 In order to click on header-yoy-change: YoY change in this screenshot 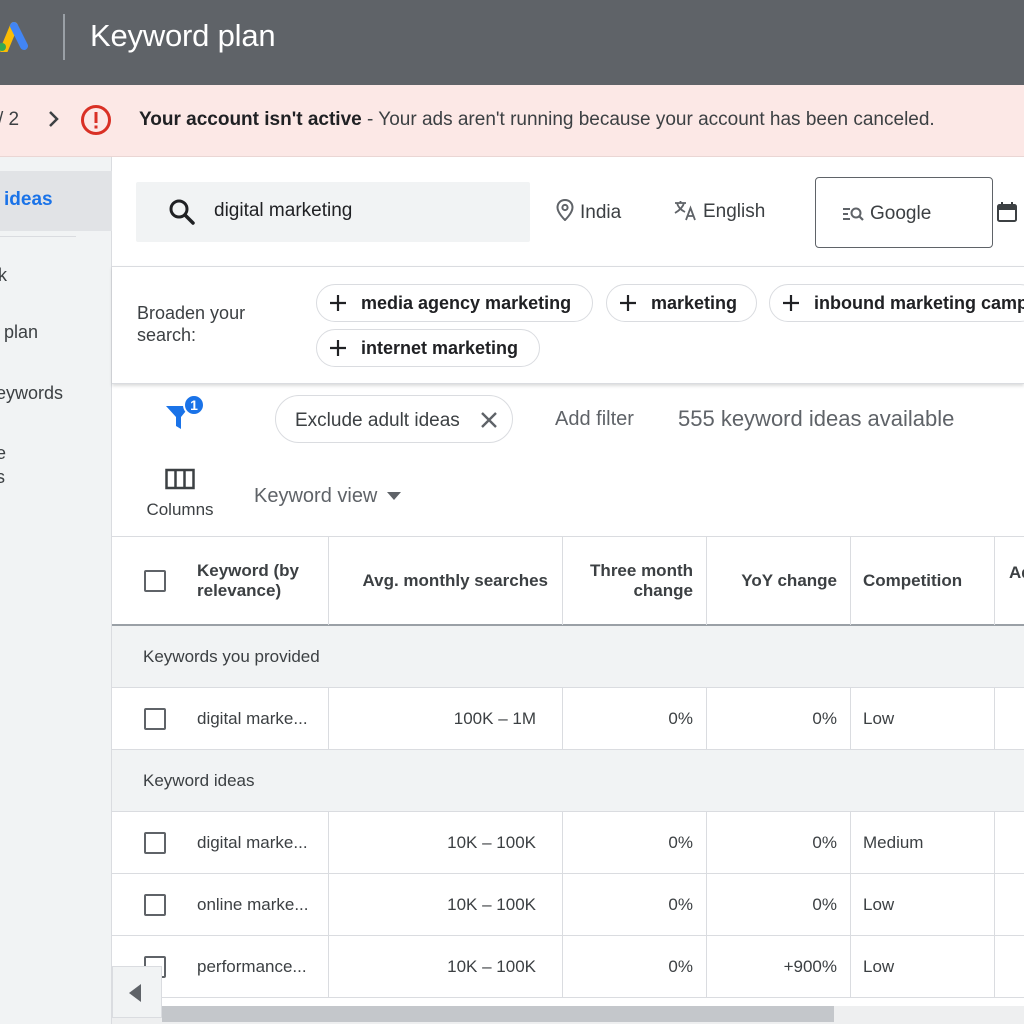, I will do `click(779, 581)`.